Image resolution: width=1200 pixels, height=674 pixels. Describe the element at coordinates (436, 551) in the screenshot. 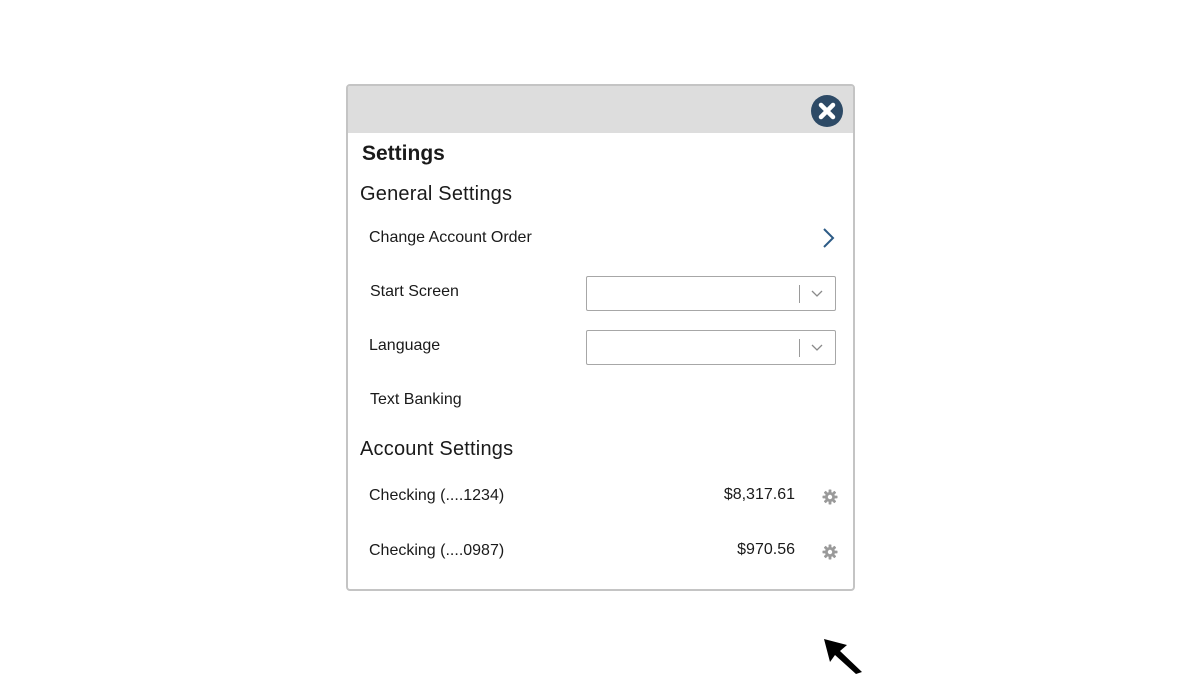

I see `account-name: Checking (....0987)` at that location.